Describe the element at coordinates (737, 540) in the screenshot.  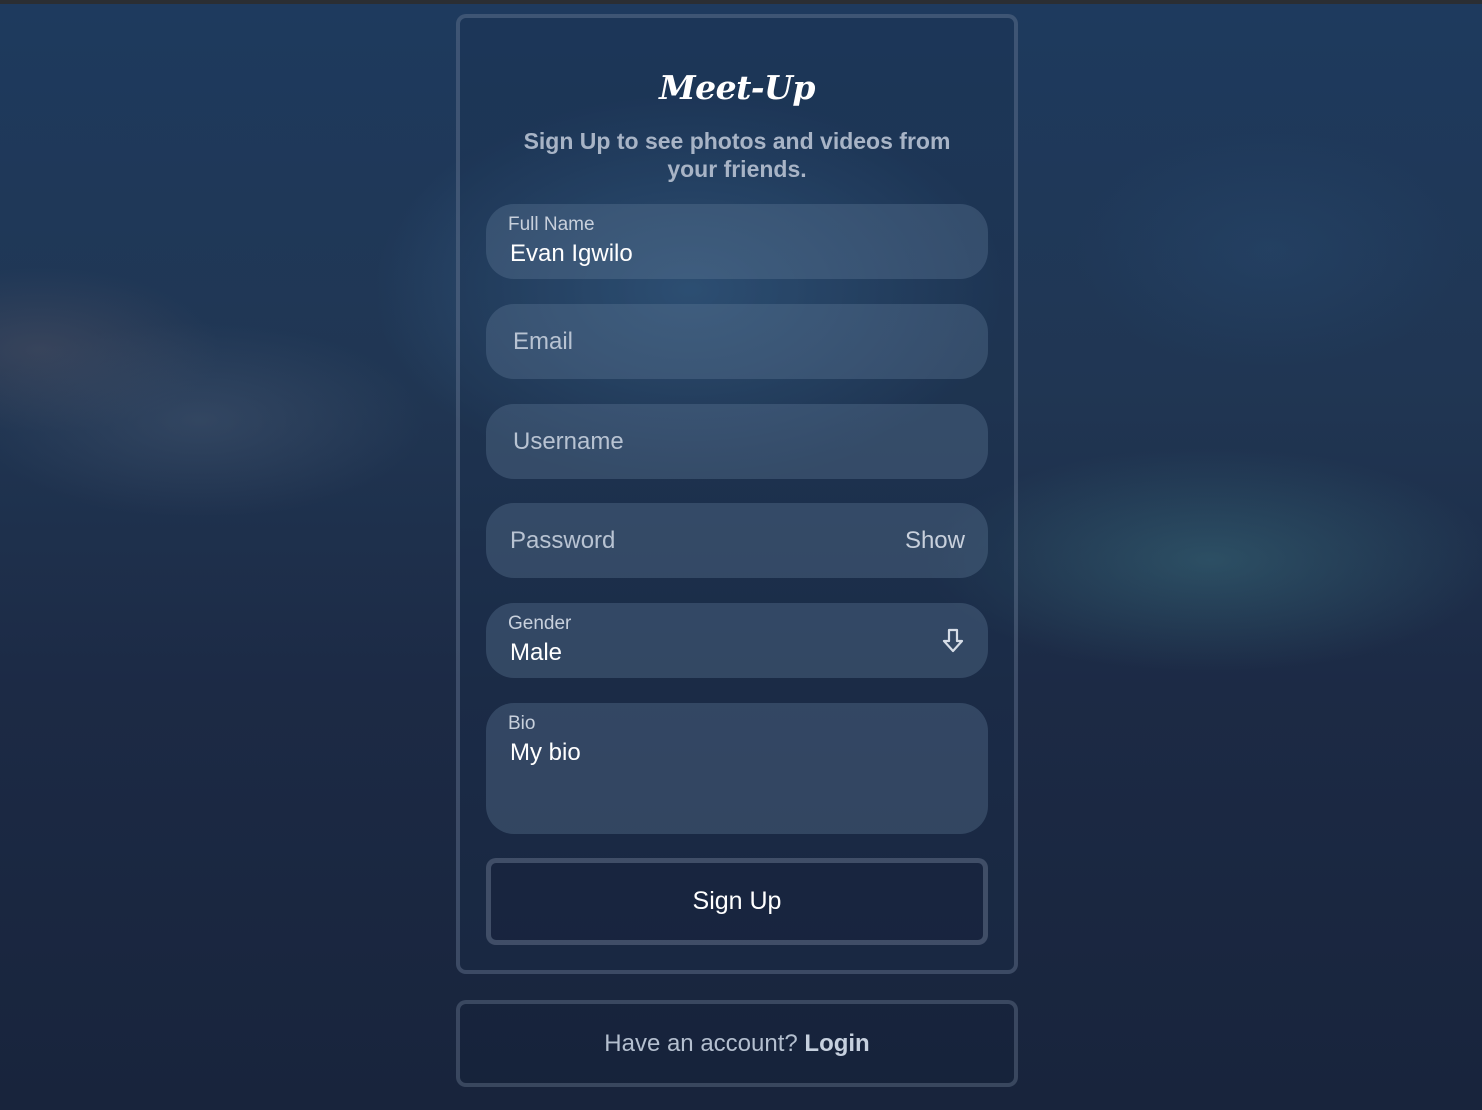
I see `password-field: Password Show` at that location.